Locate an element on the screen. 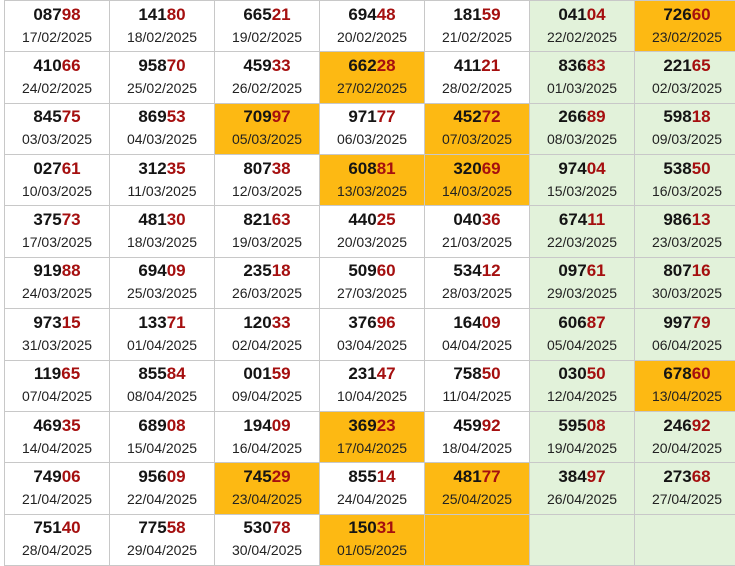 The width and height of the screenshot is (735, 566). result-number: 84575 is located at coordinates (57, 117).